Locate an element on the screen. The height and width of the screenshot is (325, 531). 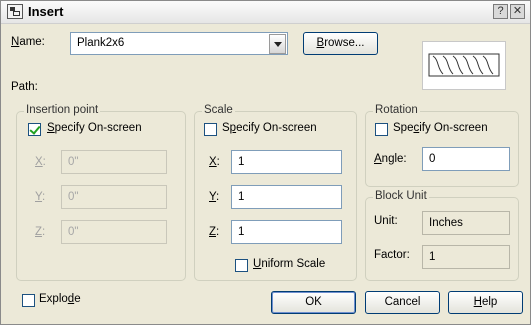
block-insert-icon is located at coordinates (15, 11).